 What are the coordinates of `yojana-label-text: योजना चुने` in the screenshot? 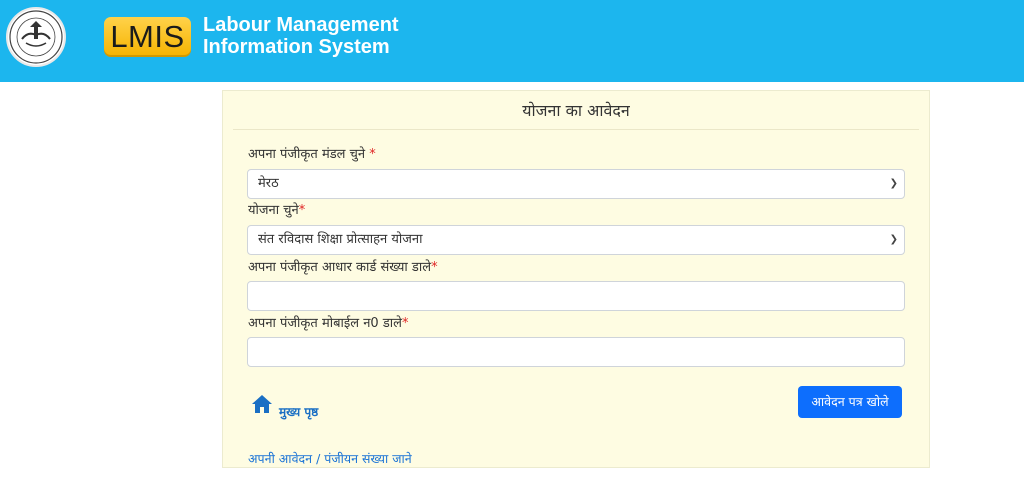 It's located at (273, 210).